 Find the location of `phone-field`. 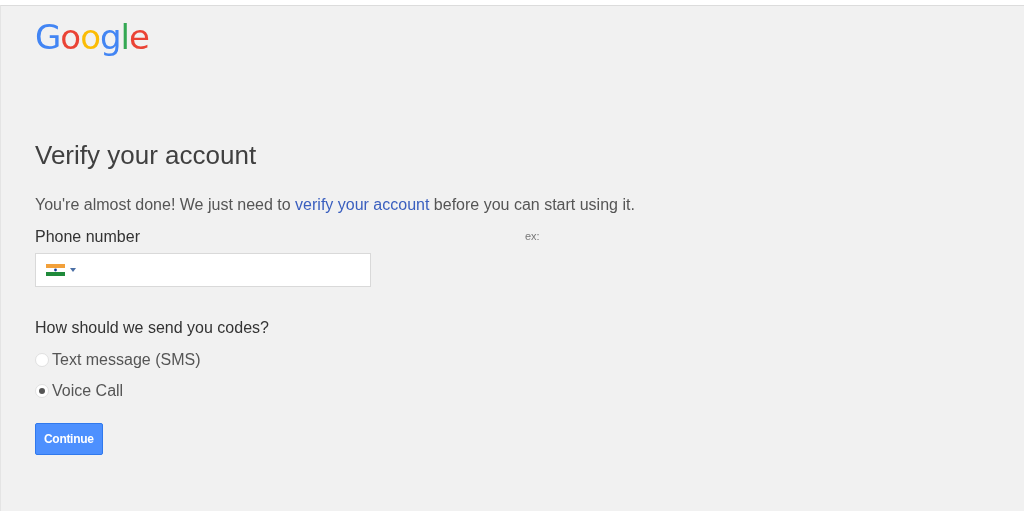

phone-field is located at coordinates (203, 270).